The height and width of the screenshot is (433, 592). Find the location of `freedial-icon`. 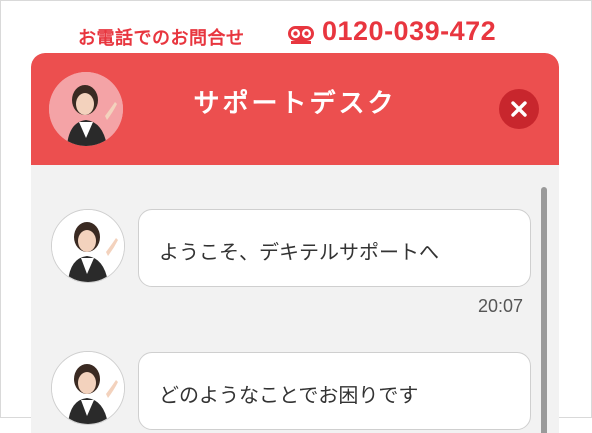

freedial-icon is located at coordinates (301, 35).